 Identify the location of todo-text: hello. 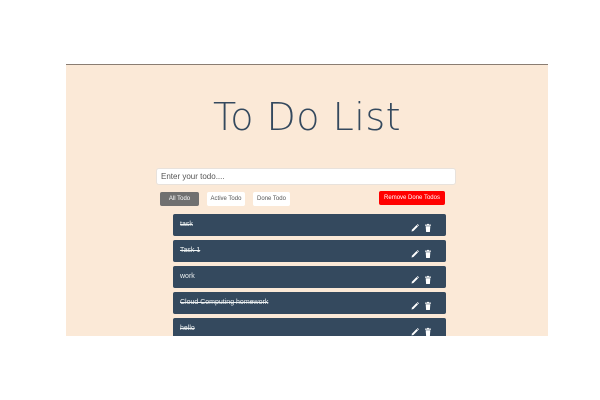
(187, 328).